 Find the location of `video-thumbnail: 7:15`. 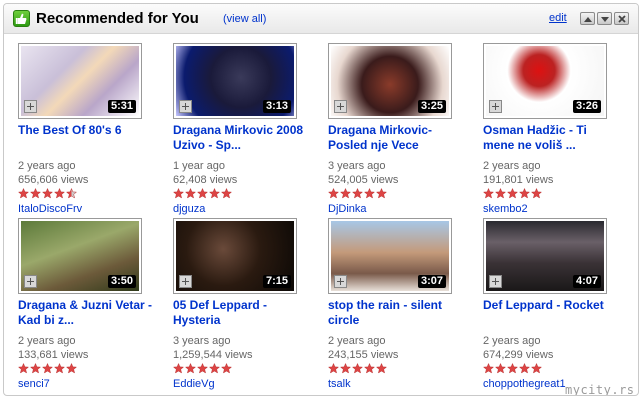

video-thumbnail: 7:15 is located at coordinates (235, 256).